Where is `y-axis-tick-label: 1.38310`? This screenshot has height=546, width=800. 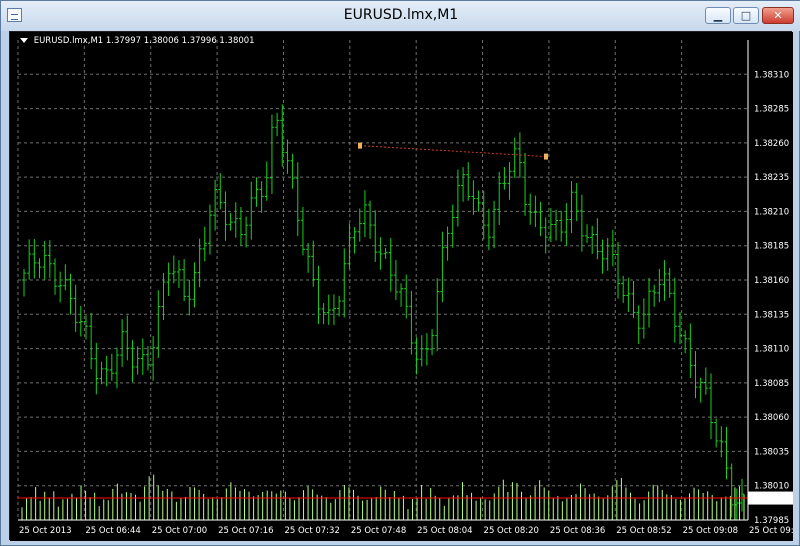
y-axis-tick-label: 1.38310 is located at coordinates (771, 75).